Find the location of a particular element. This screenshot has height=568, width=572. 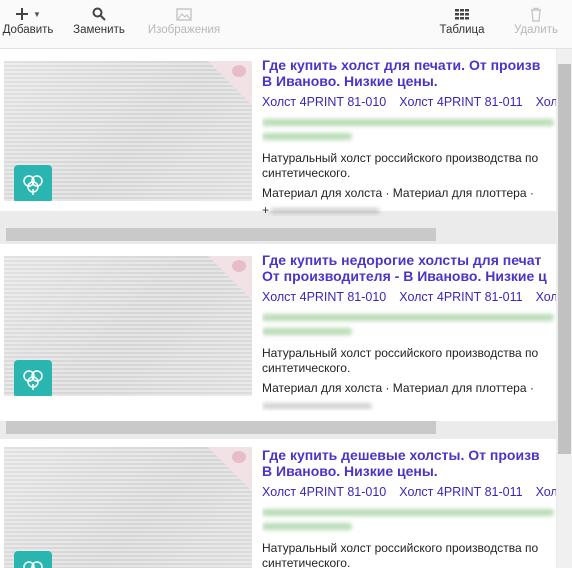

delete-button-label: Удалить is located at coordinates (536, 30).